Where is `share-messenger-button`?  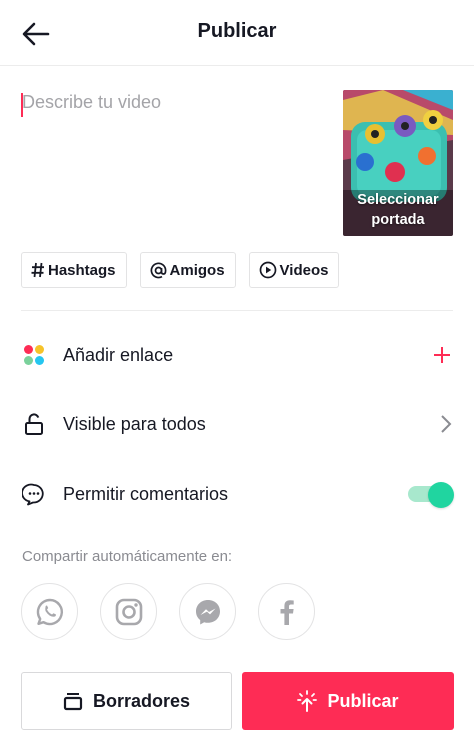
share-messenger-button is located at coordinates (207, 611).